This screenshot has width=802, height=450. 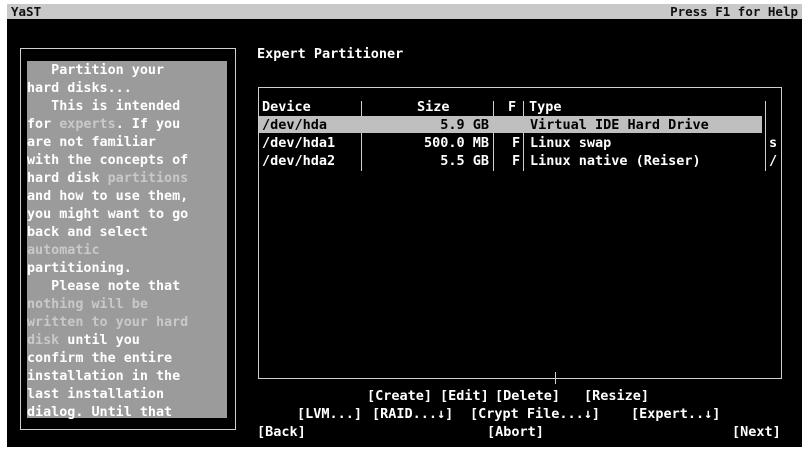 I want to click on help-line: with the concepts of, so click(x=108, y=160).